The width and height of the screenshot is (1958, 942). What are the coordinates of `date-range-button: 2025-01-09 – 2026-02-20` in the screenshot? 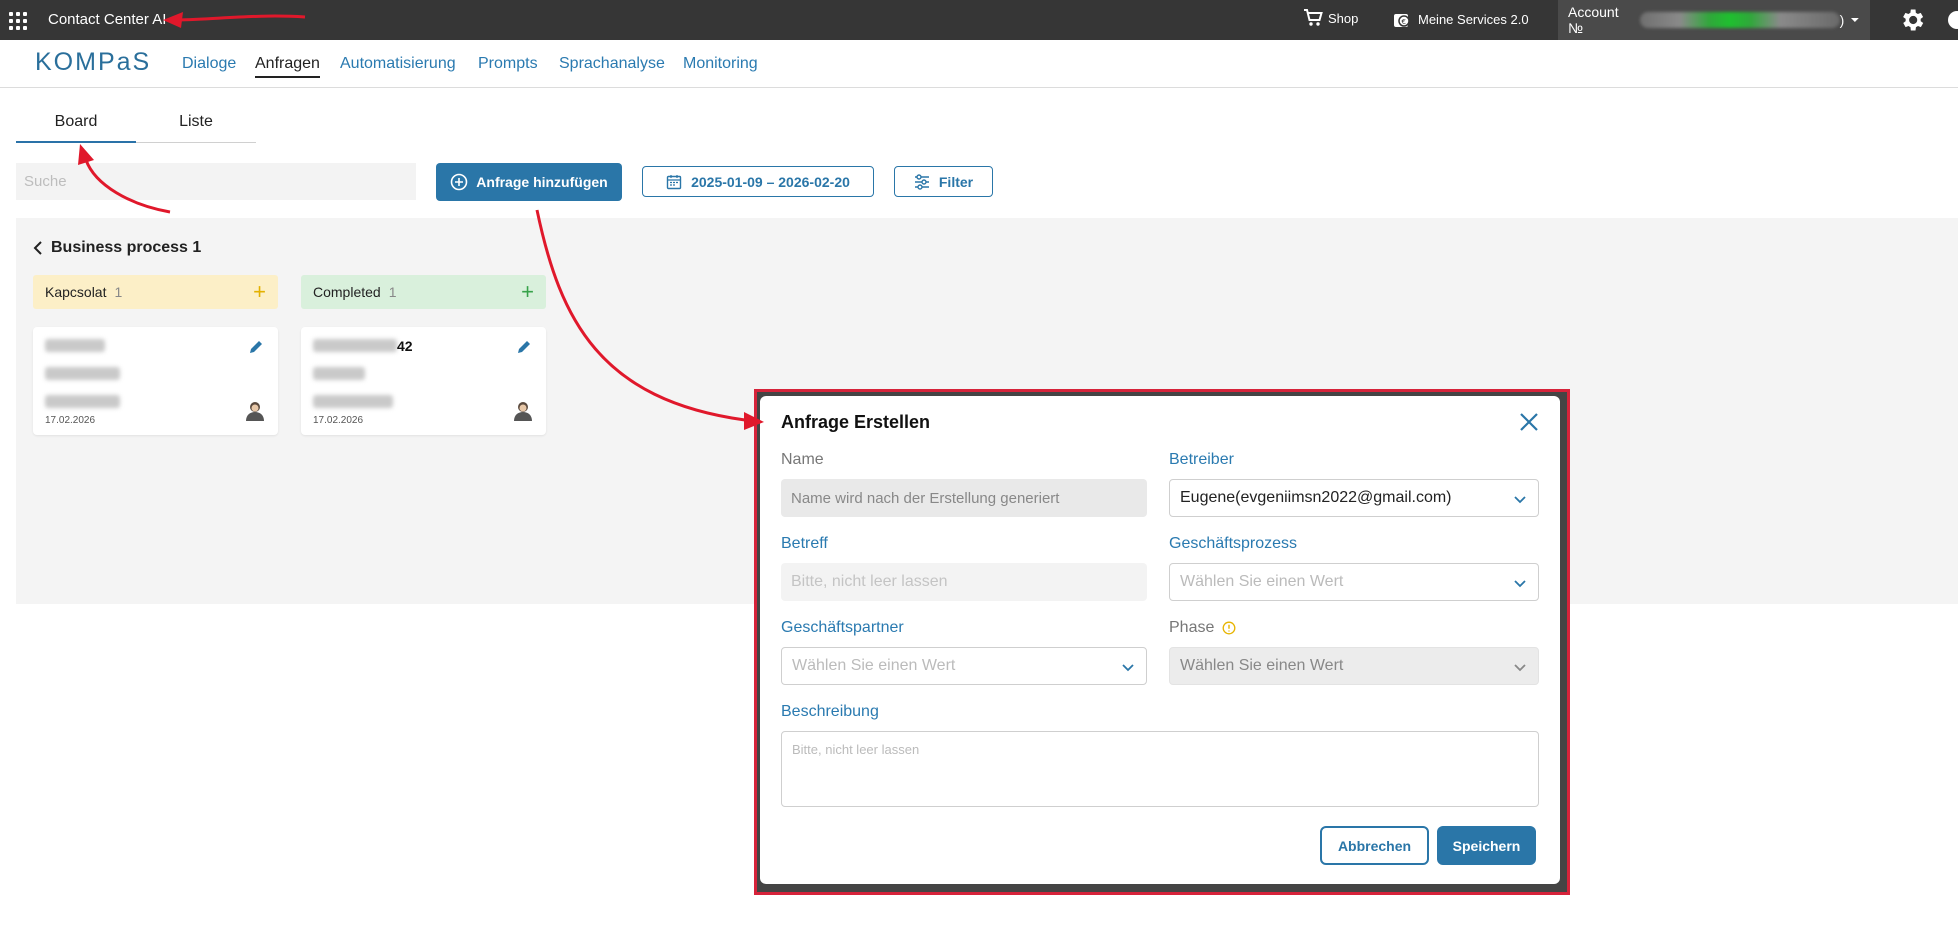 It's located at (758, 181).